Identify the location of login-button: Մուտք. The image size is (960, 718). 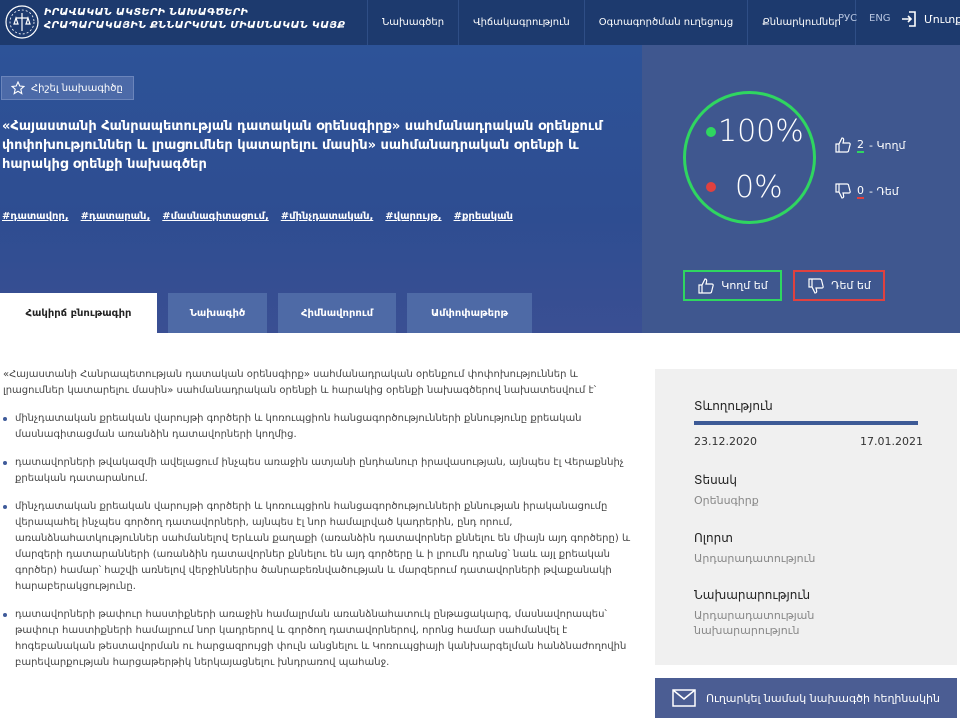
(930, 19).